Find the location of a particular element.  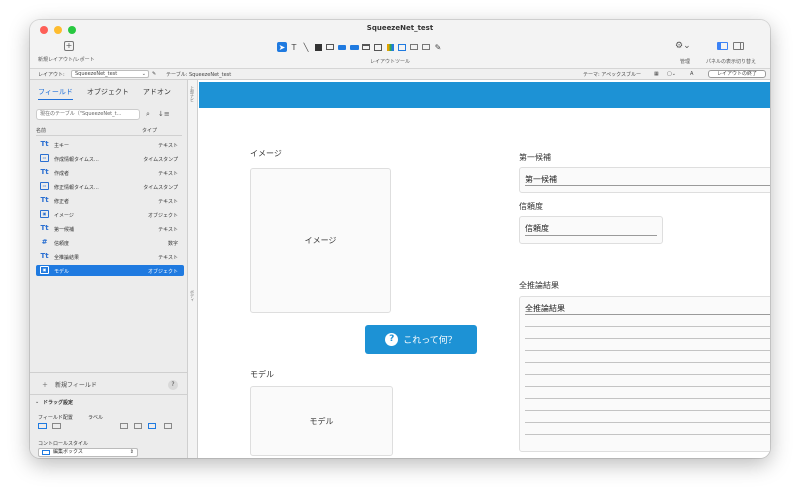

rectangle-icon is located at coordinates (318, 47).